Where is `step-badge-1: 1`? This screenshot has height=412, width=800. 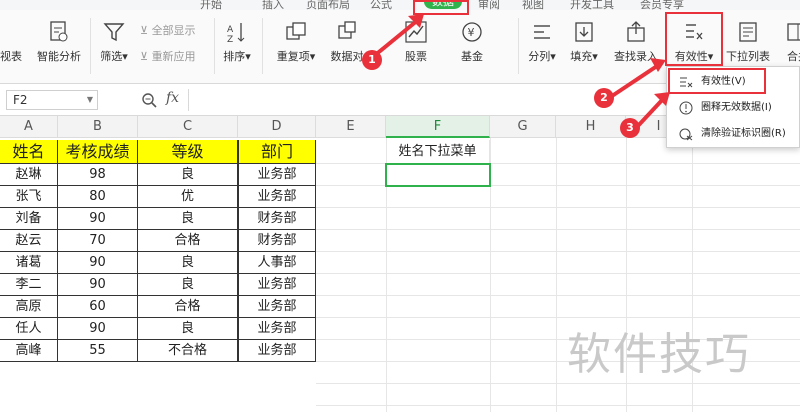
step-badge-1: 1 is located at coordinates (372, 60).